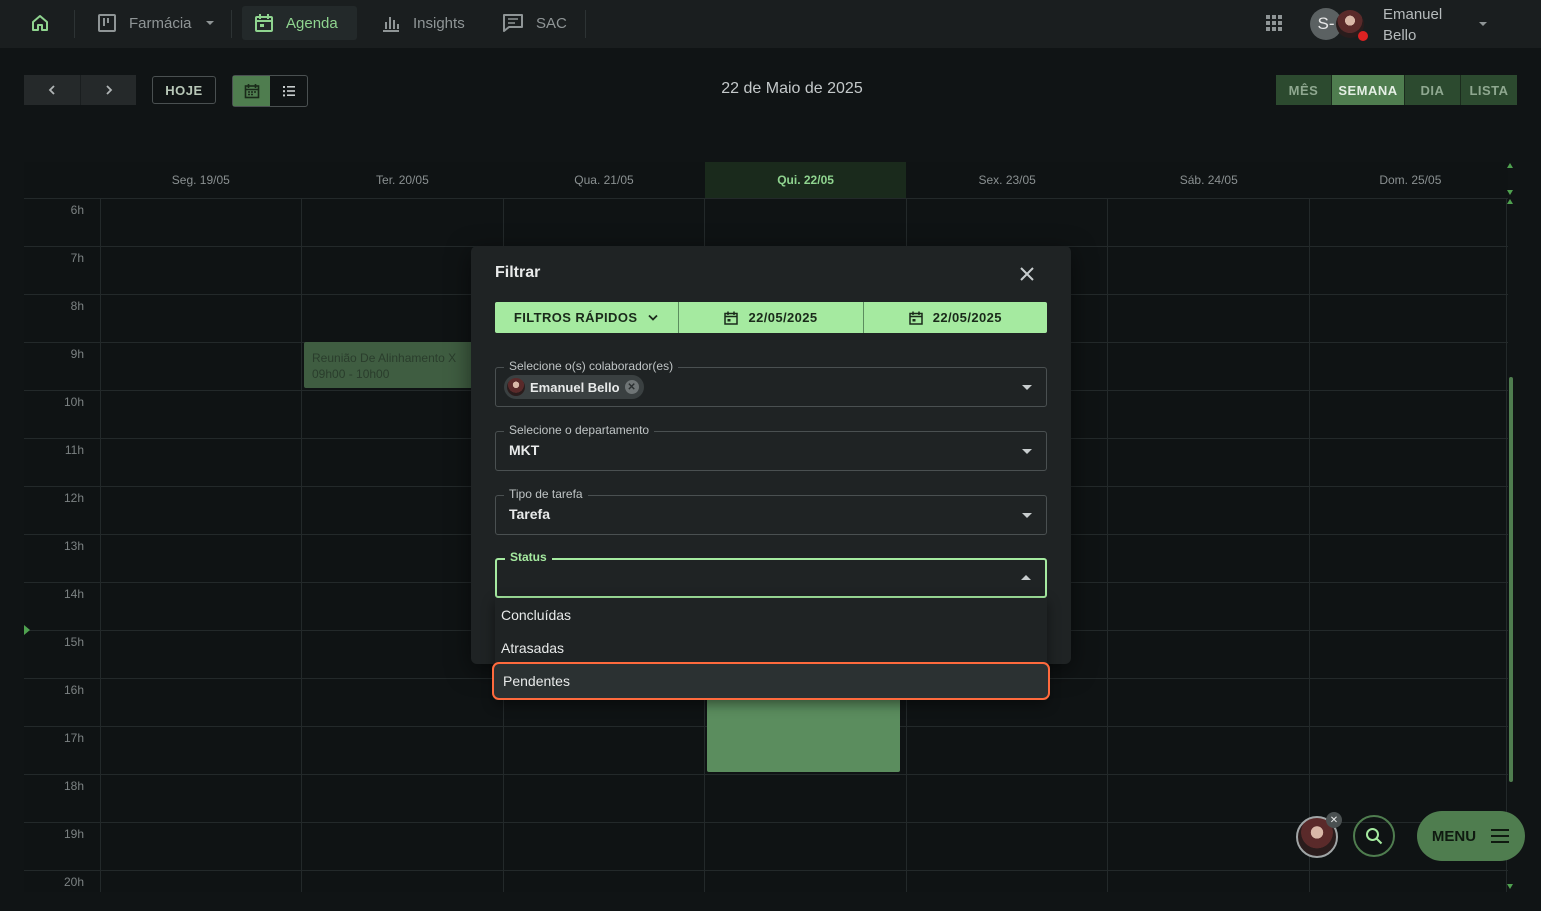 Image resolution: width=1541 pixels, height=911 pixels. What do you see at coordinates (803, 734) in the screenshot?
I see `calendar-event` at bounding box center [803, 734].